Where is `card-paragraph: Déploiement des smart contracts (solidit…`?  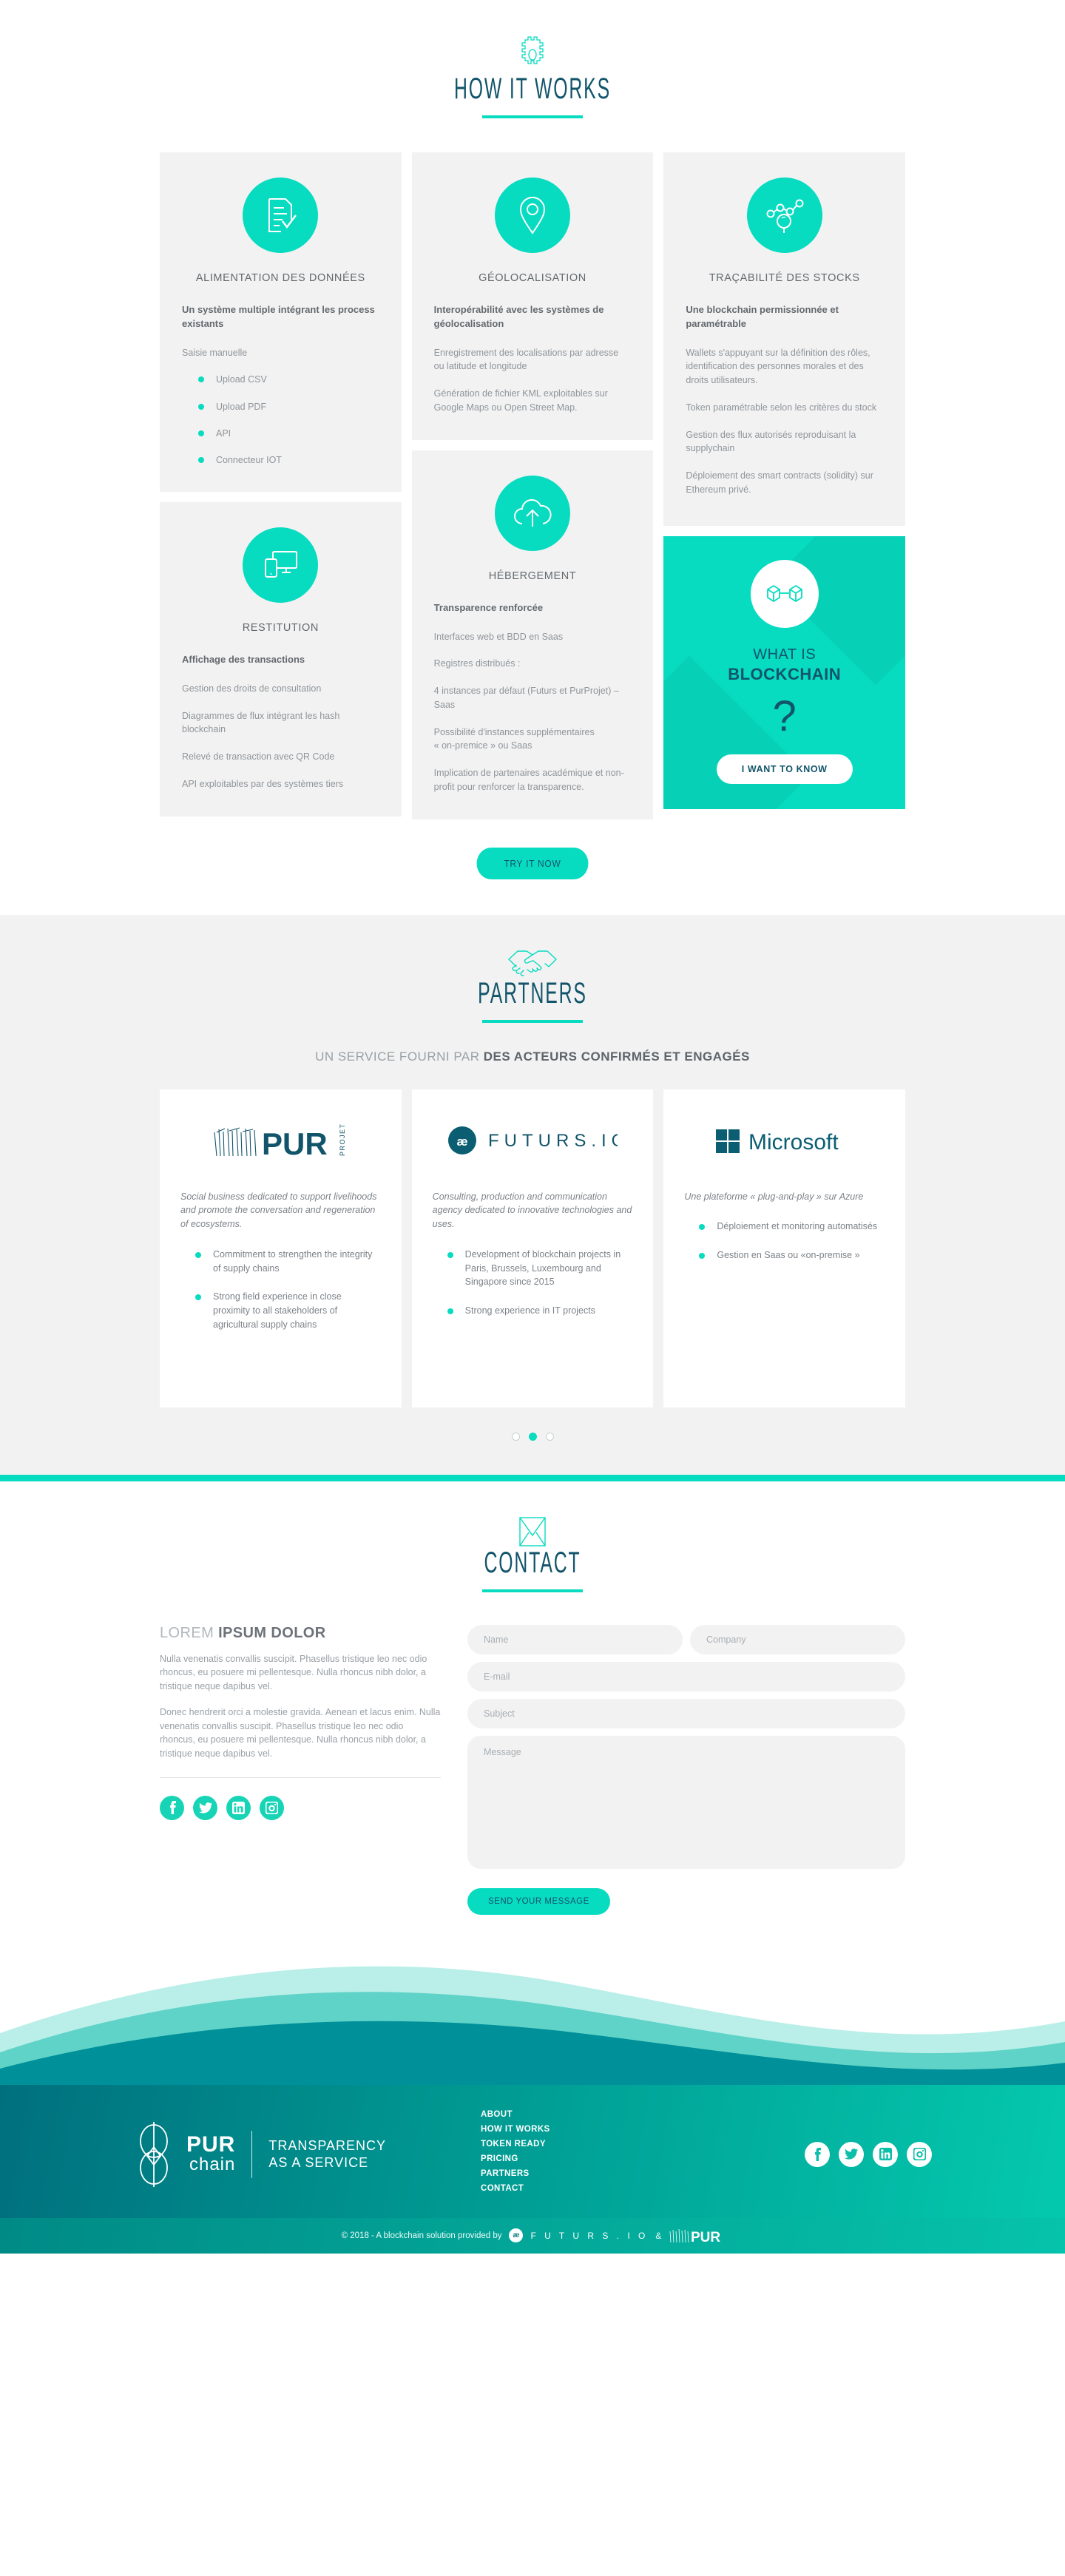 card-paragraph: Déploiement des smart contracts (solidit… is located at coordinates (779, 482).